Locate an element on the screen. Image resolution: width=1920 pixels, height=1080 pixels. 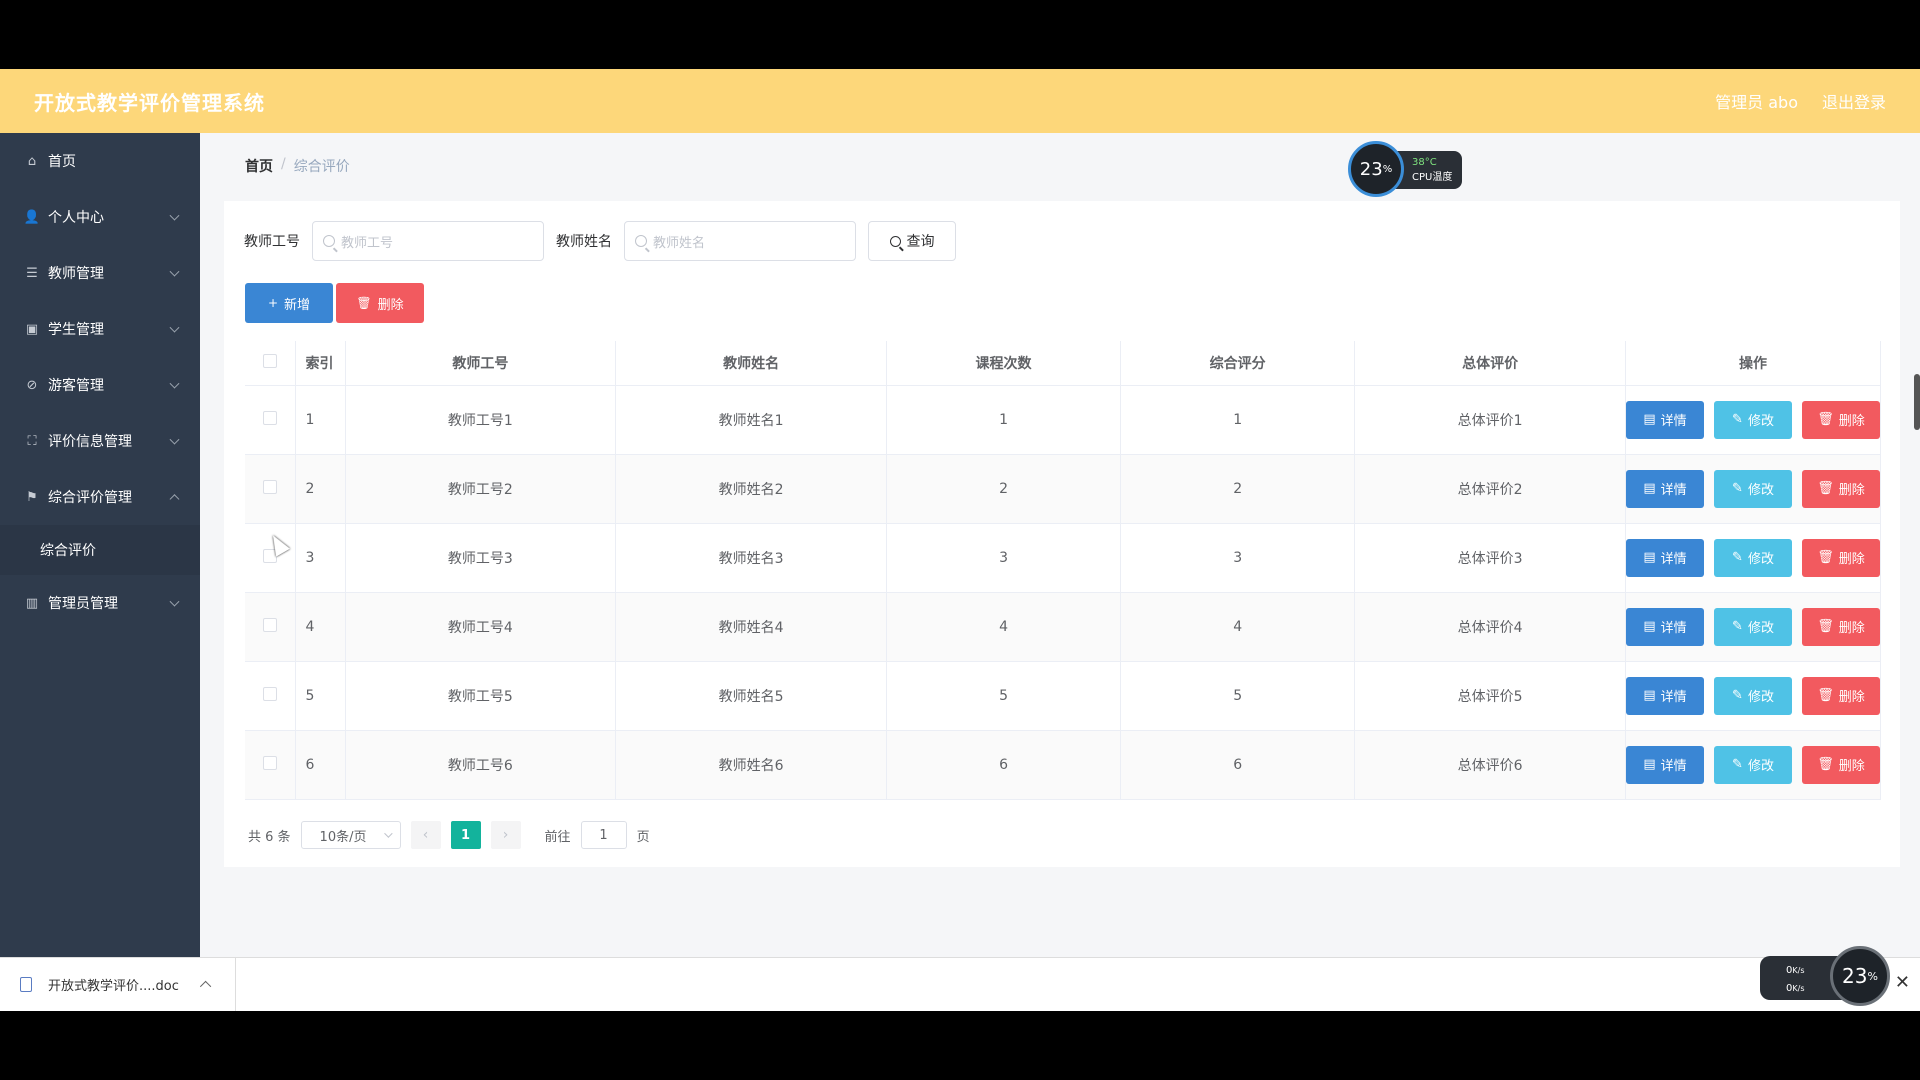
cell-teacher-name: 教师姓名5 is located at coordinates (751, 696).